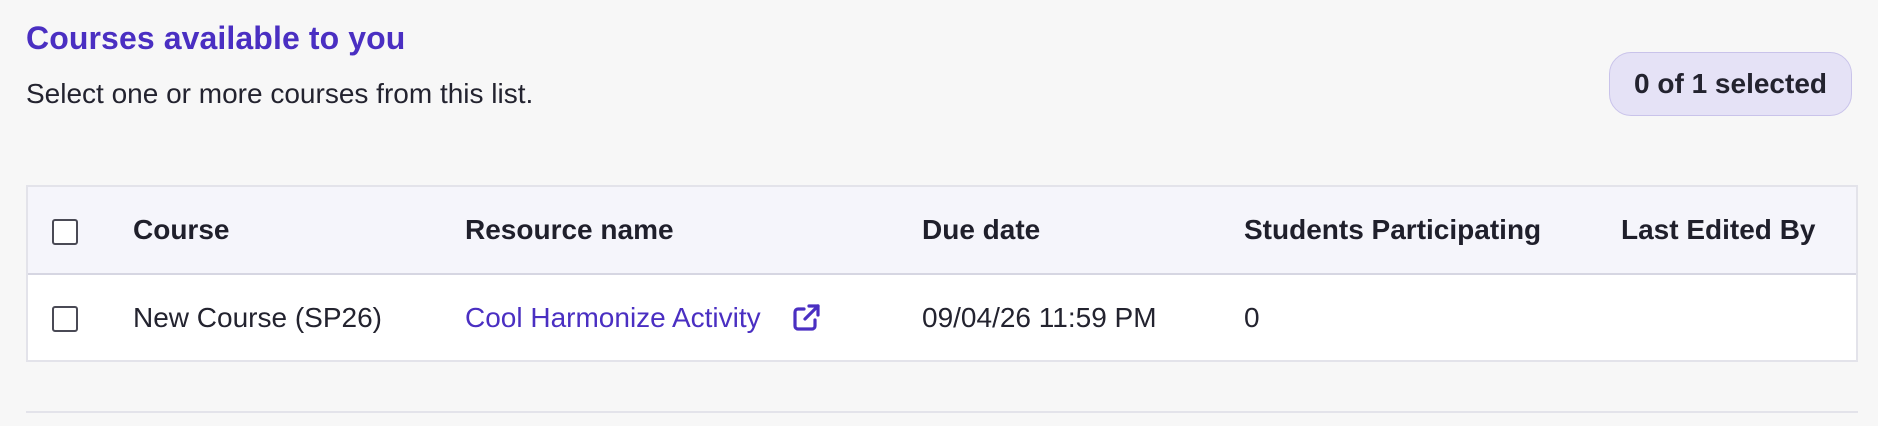 The height and width of the screenshot is (426, 1878). I want to click on column-header-resource-name: Resource name, so click(569, 229).